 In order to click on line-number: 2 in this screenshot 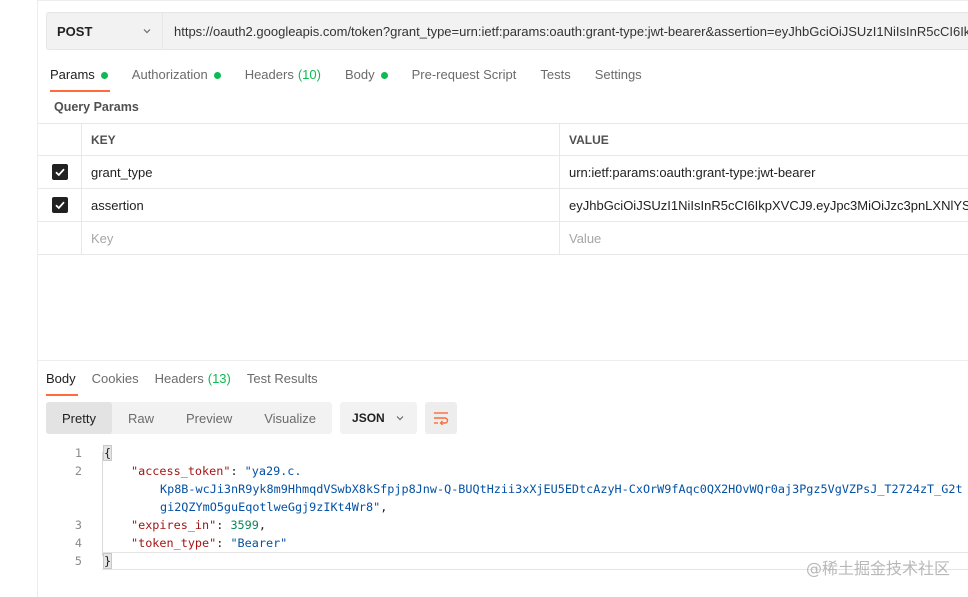, I will do `click(78, 471)`.